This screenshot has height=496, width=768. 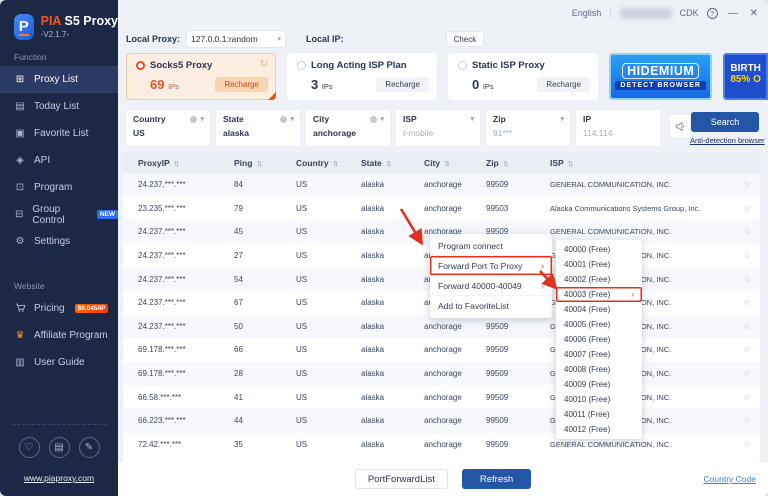 I want to click on column-header-country: Country ⇅, so click(x=328, y=163).